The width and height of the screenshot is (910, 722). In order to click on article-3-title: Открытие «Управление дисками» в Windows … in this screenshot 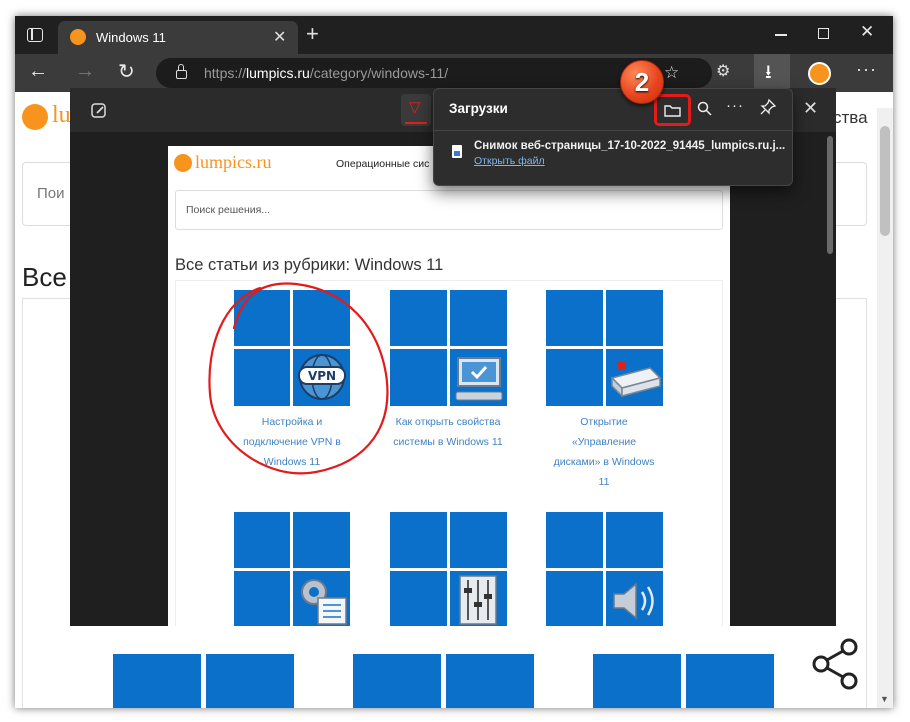, I will do `click(604, 452)`.